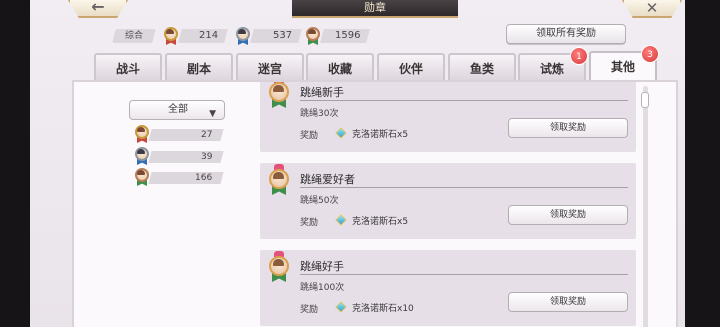  Describe the element at coordinates (702, 163) in the screenshot. I see `right-bezel` at that location.